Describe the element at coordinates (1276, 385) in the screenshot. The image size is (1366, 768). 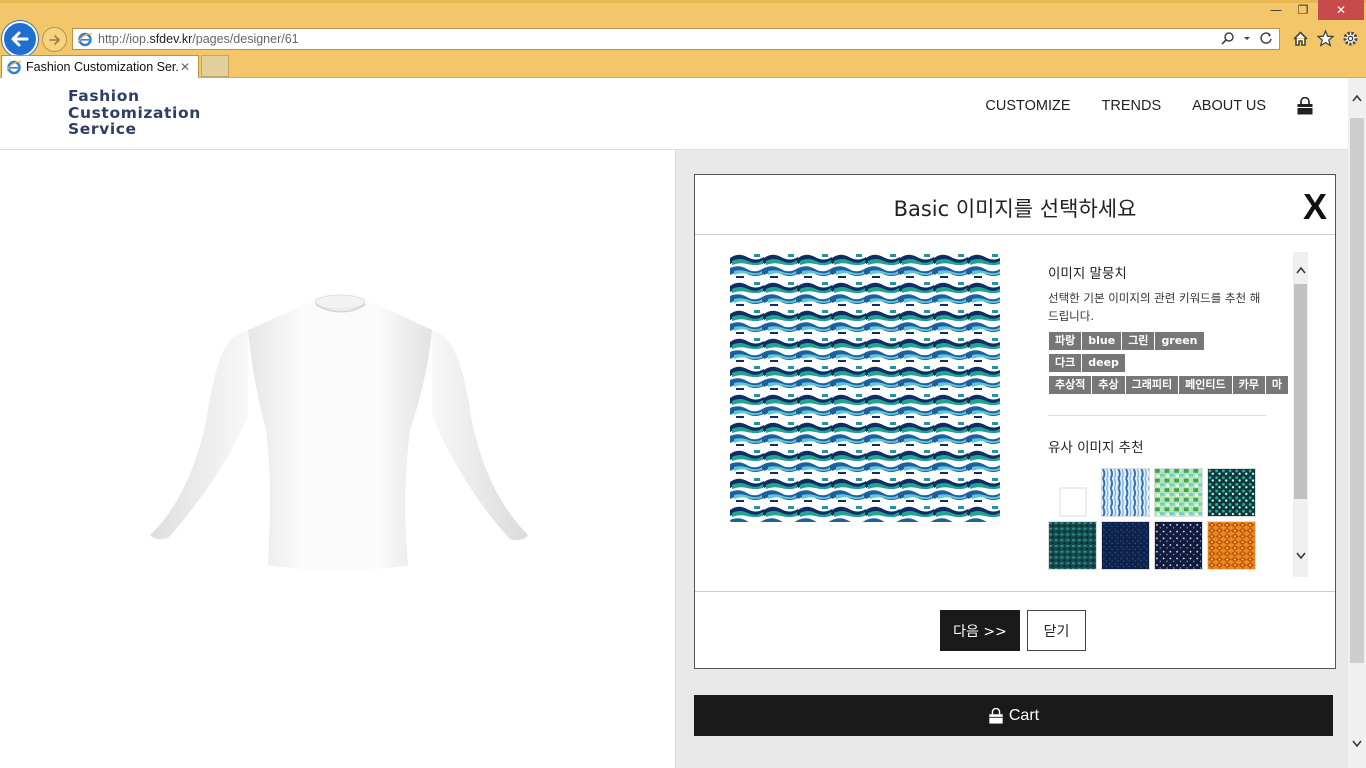
I see `keyword-tag: 마` at that location.